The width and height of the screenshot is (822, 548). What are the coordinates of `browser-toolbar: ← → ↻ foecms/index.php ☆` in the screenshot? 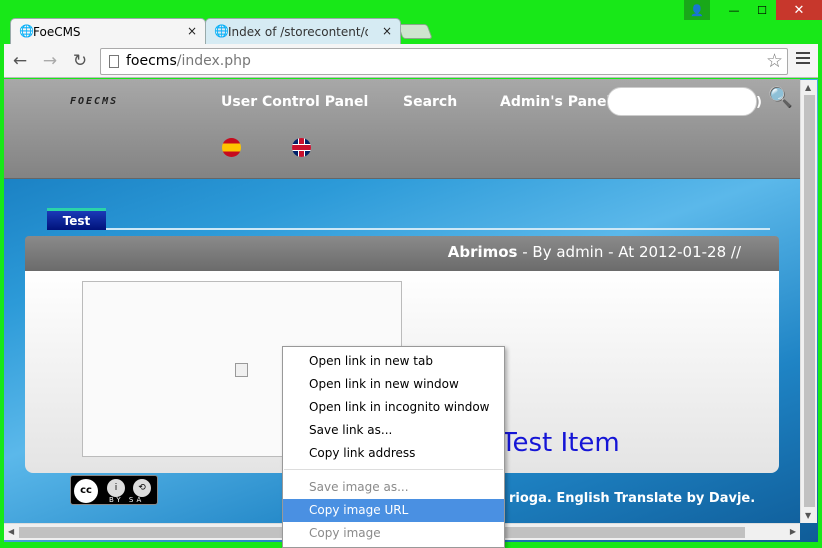 It's located at (411, 61).